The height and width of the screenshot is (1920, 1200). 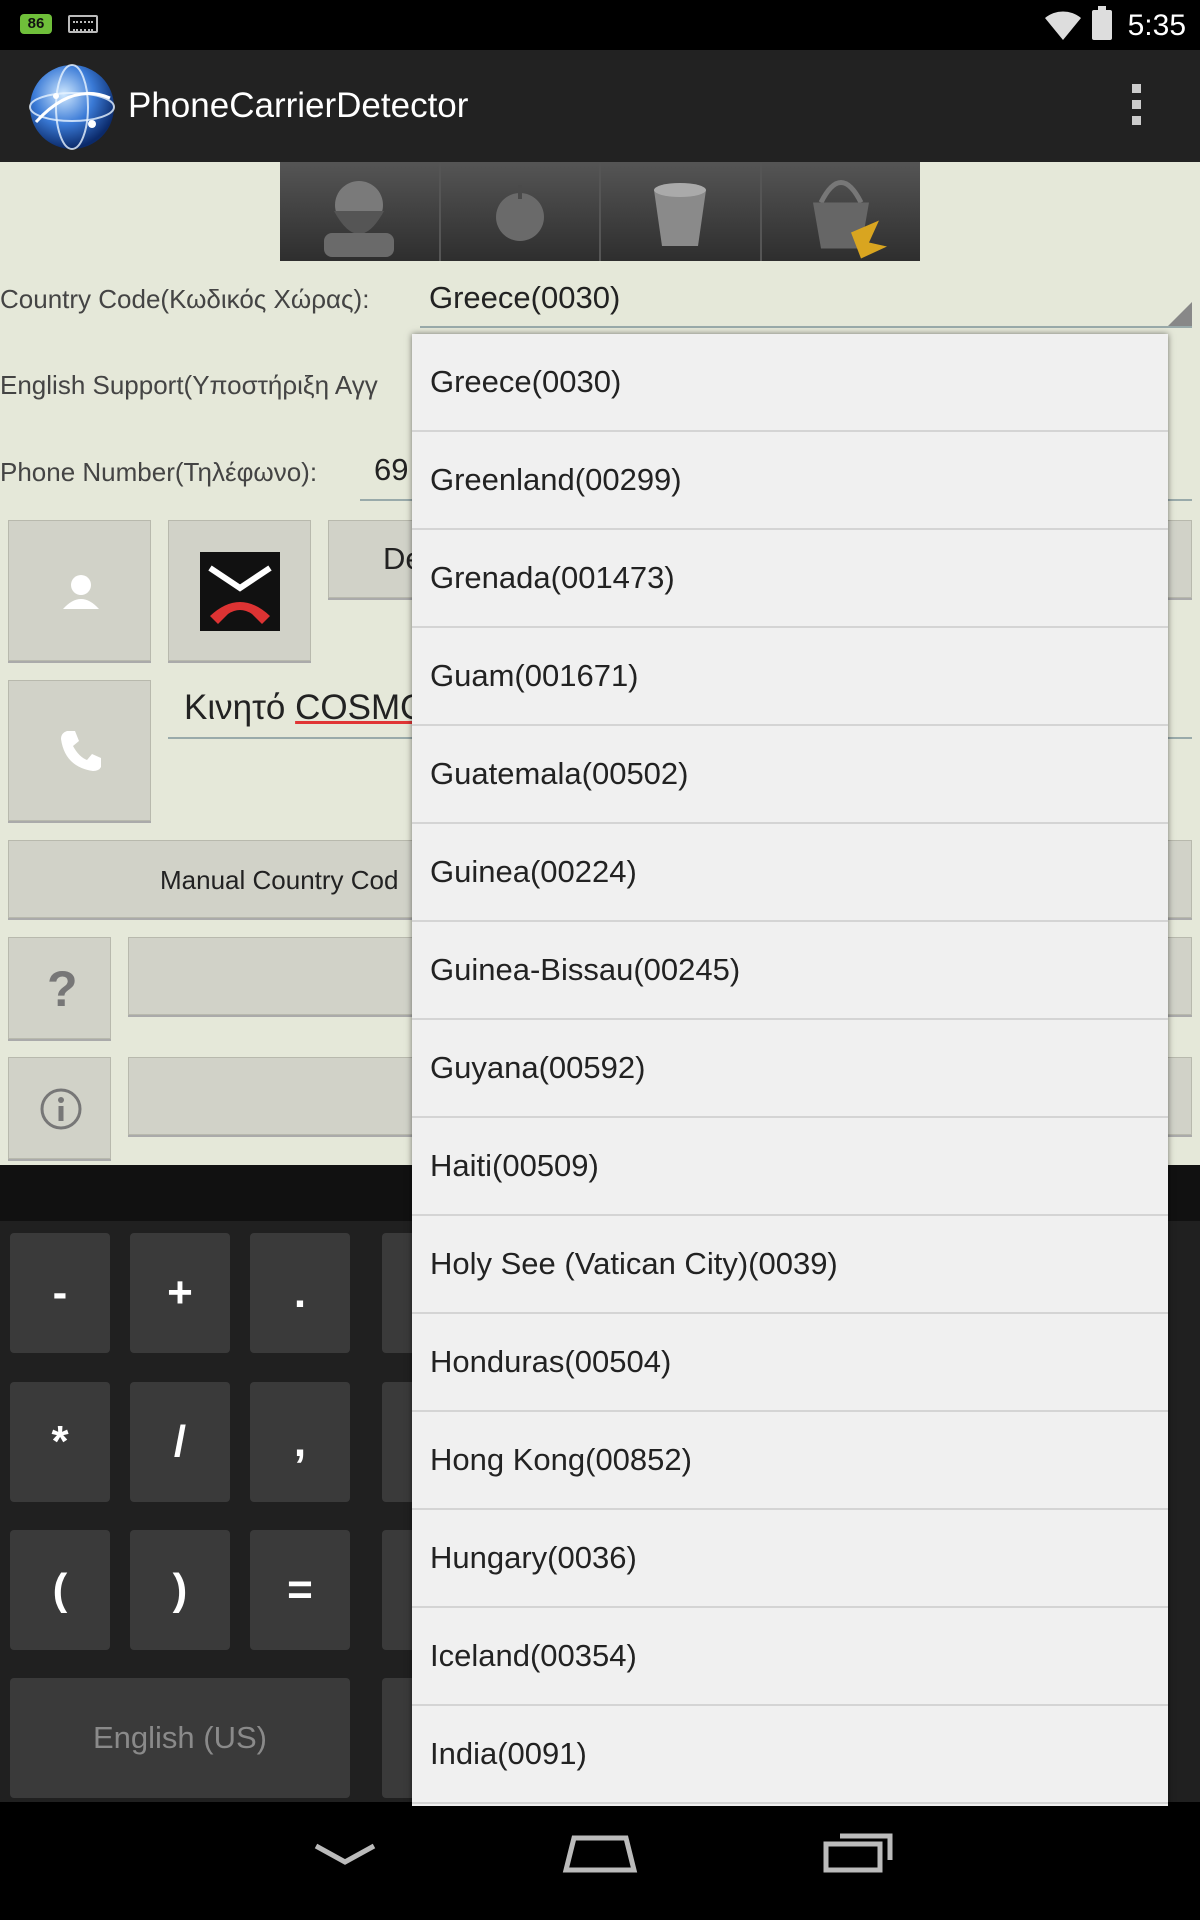 What do you see at coordinates (790, 1755) in the screenshot?
I see `list-item: India(0091)` at bounding box center [790, 1755].